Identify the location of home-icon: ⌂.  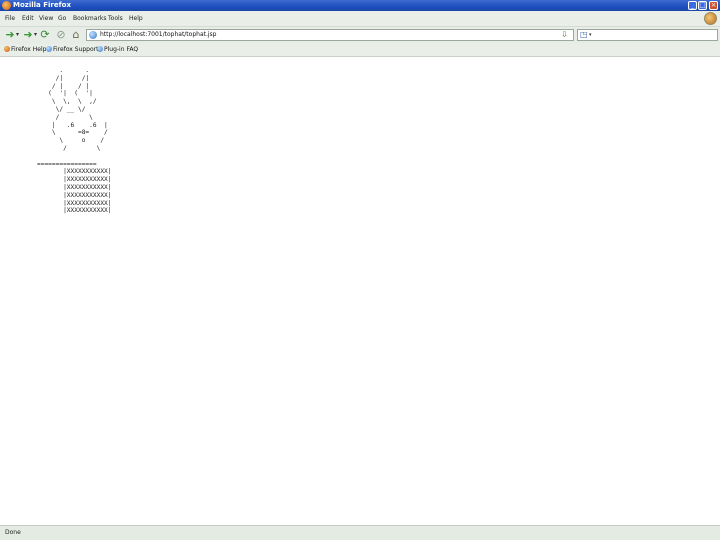
(76, 35).